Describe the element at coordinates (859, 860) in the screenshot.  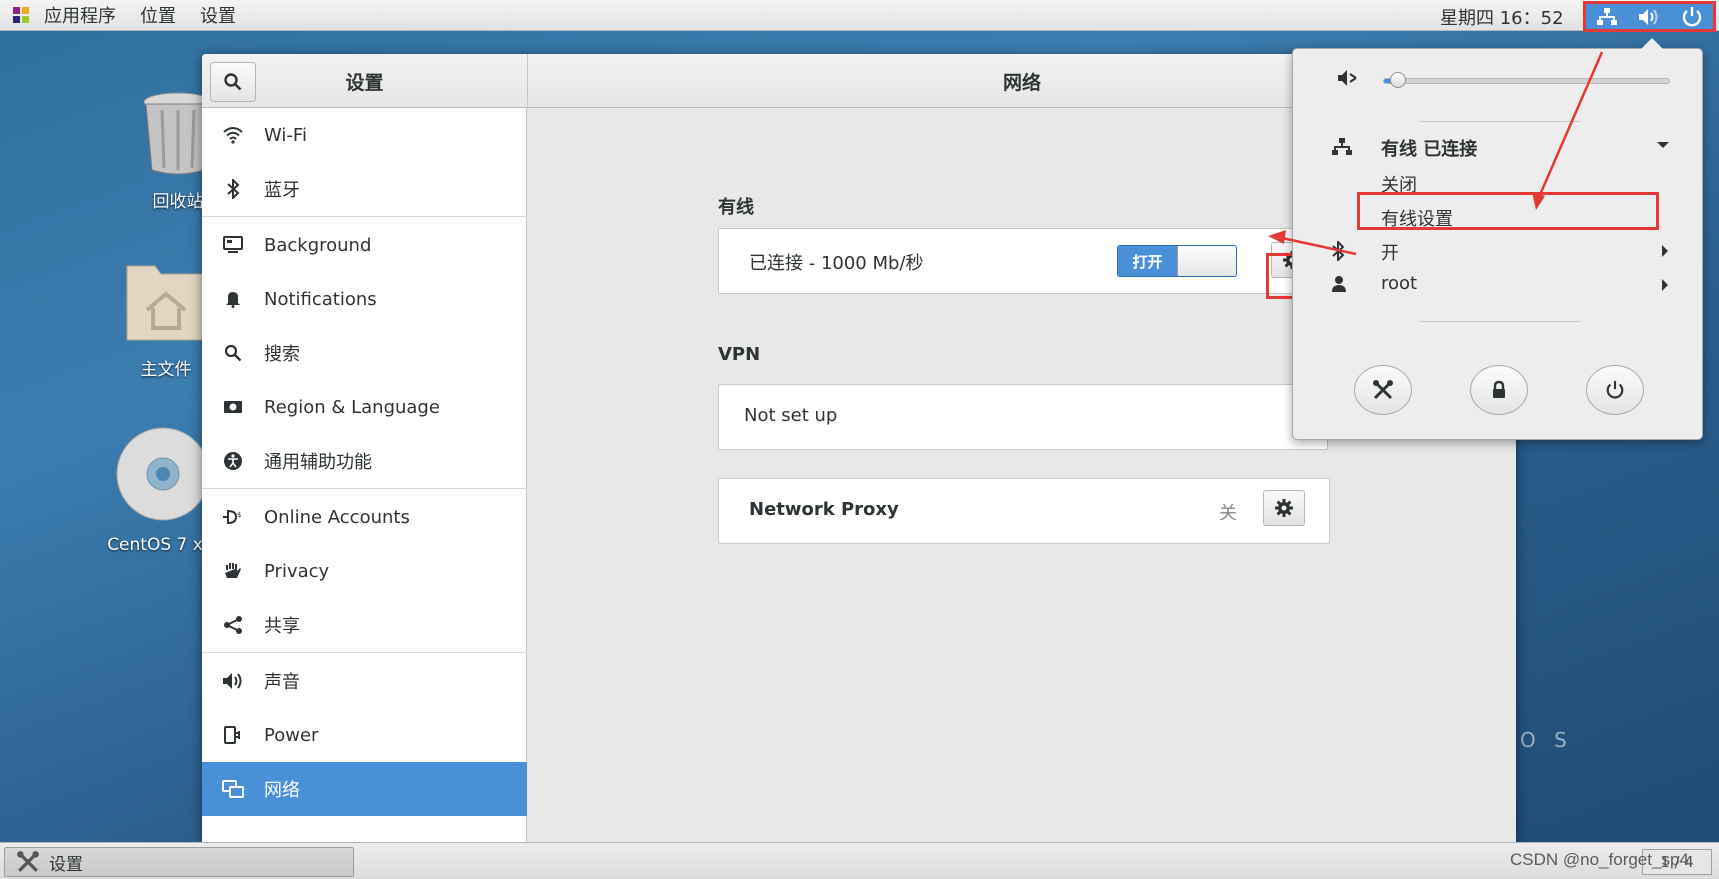
I see `bottom-taskbar: 设置 1 / 4` at that location.